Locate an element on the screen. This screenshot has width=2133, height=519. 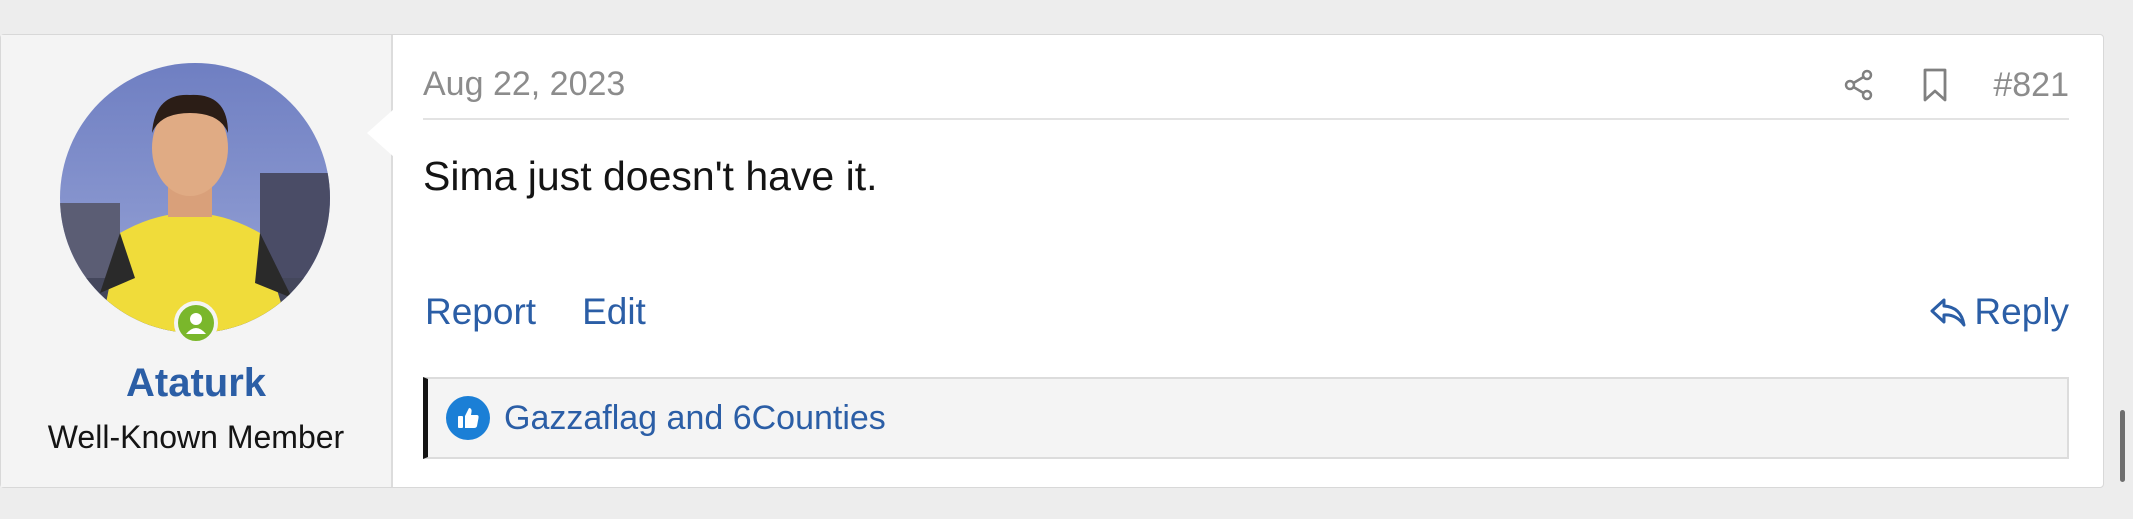
reply-label: Reply is located at coordinates (2021, 311).